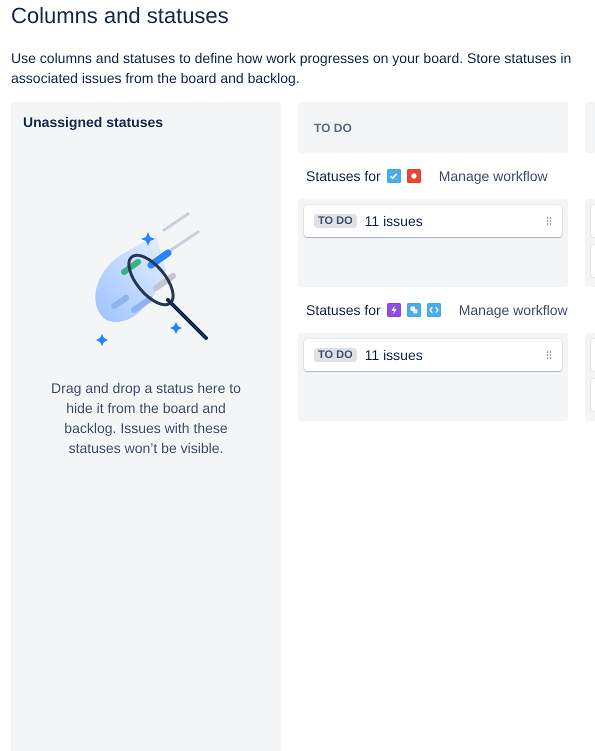 Image resolution: width=595 pixels, height=751 pixels. I want to click on empty-state-text: Drag and drop a status here to hide it from the board and backlog. Issues with these statuses won’t be visible., so click(146, 418).